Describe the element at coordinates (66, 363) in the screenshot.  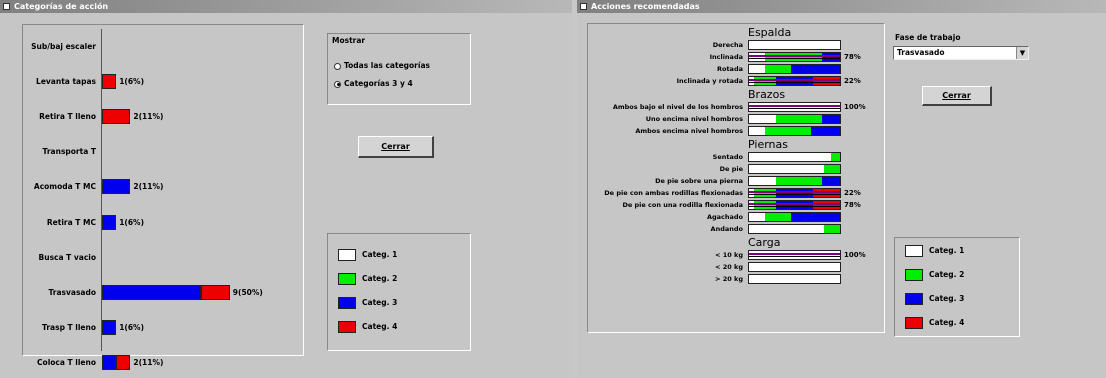
I see `category-label: Coloca T lleno` at that location.